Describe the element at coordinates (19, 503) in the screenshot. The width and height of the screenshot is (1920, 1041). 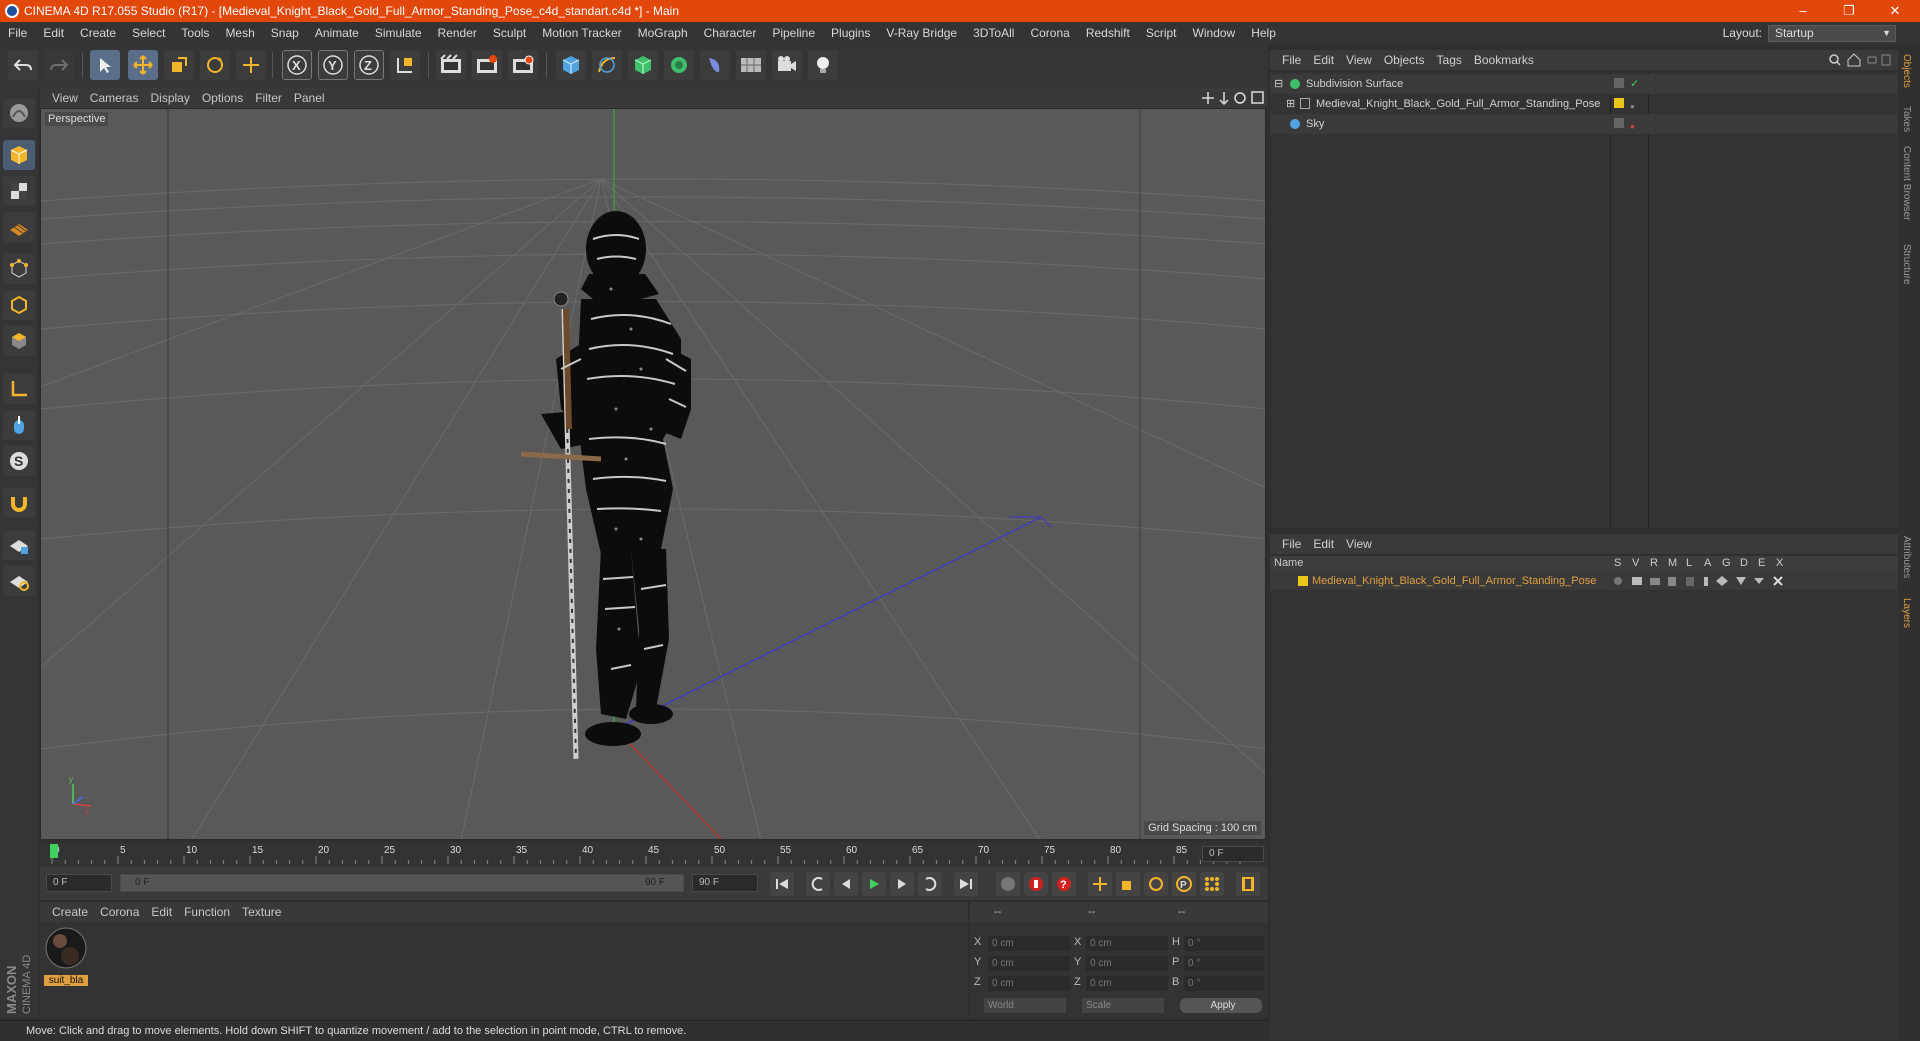
I see `magnet-icon` at that location.